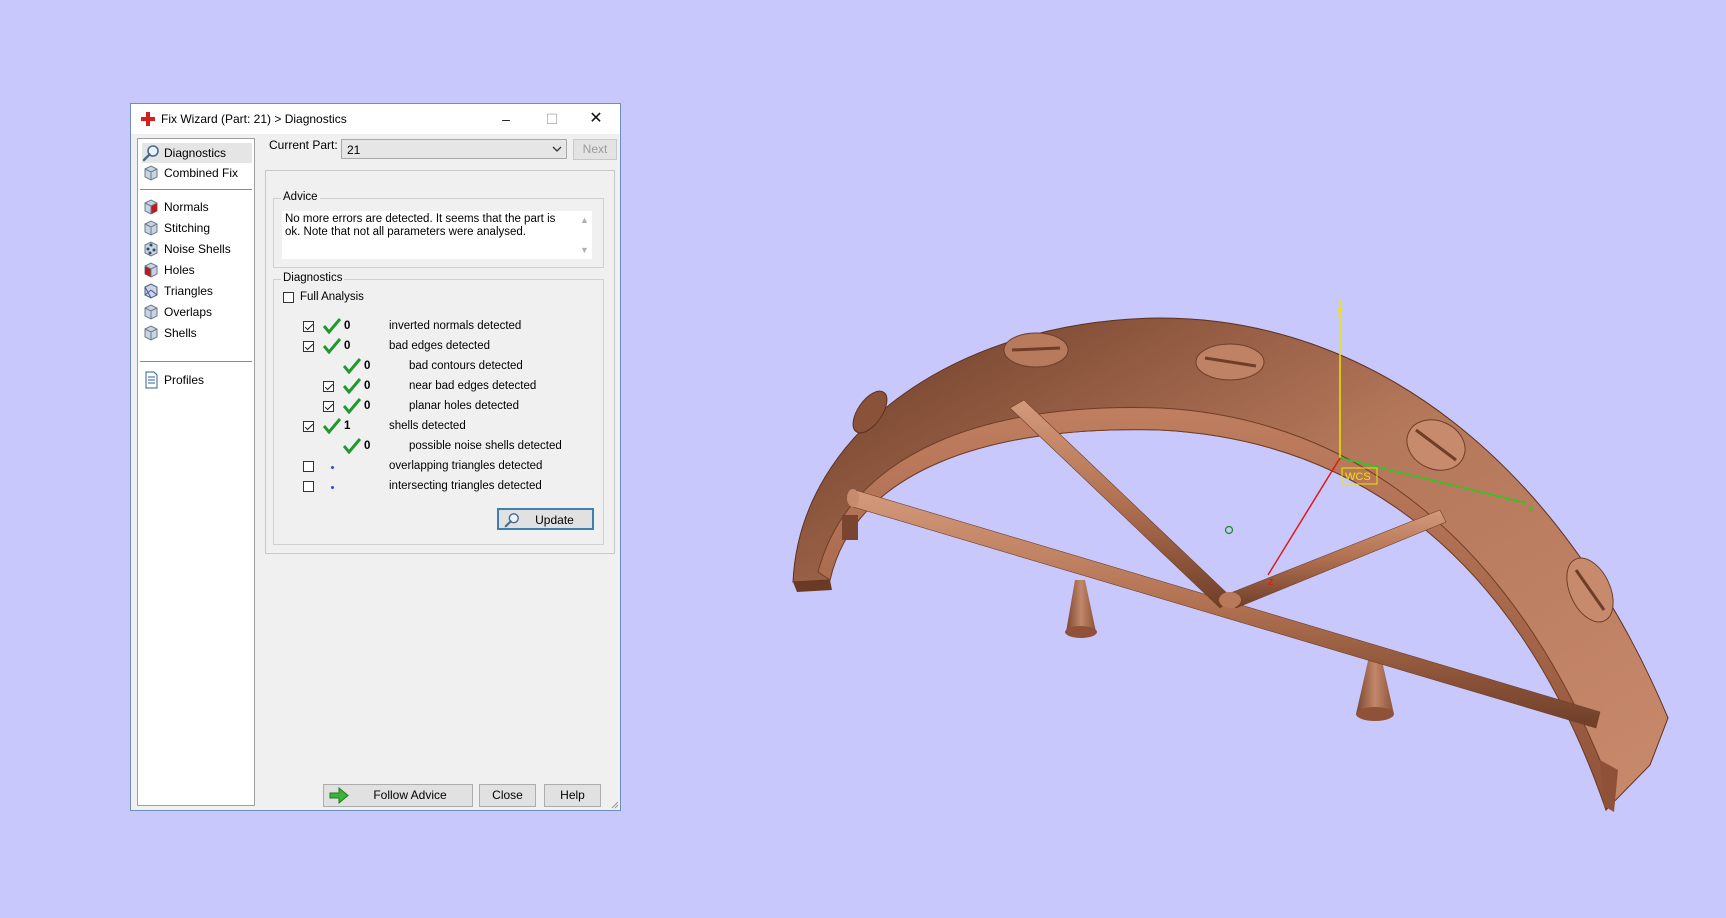  What do you see at coordinates (150, 153) in the screenshot?
I see `magnifier-icon` at bounding box center [150, 153].